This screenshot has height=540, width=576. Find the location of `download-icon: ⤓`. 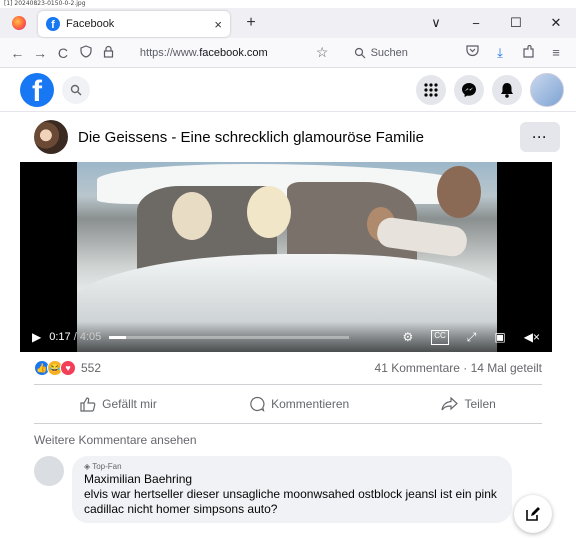

download-icon: ⤓ is located at coordinates (500, 53).